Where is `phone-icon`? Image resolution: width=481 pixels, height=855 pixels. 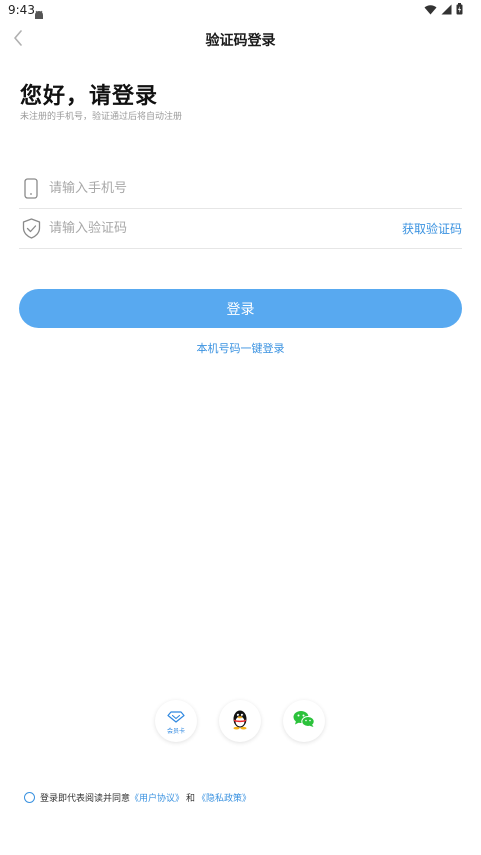
phone-icon is located at coordinates (31, 188).